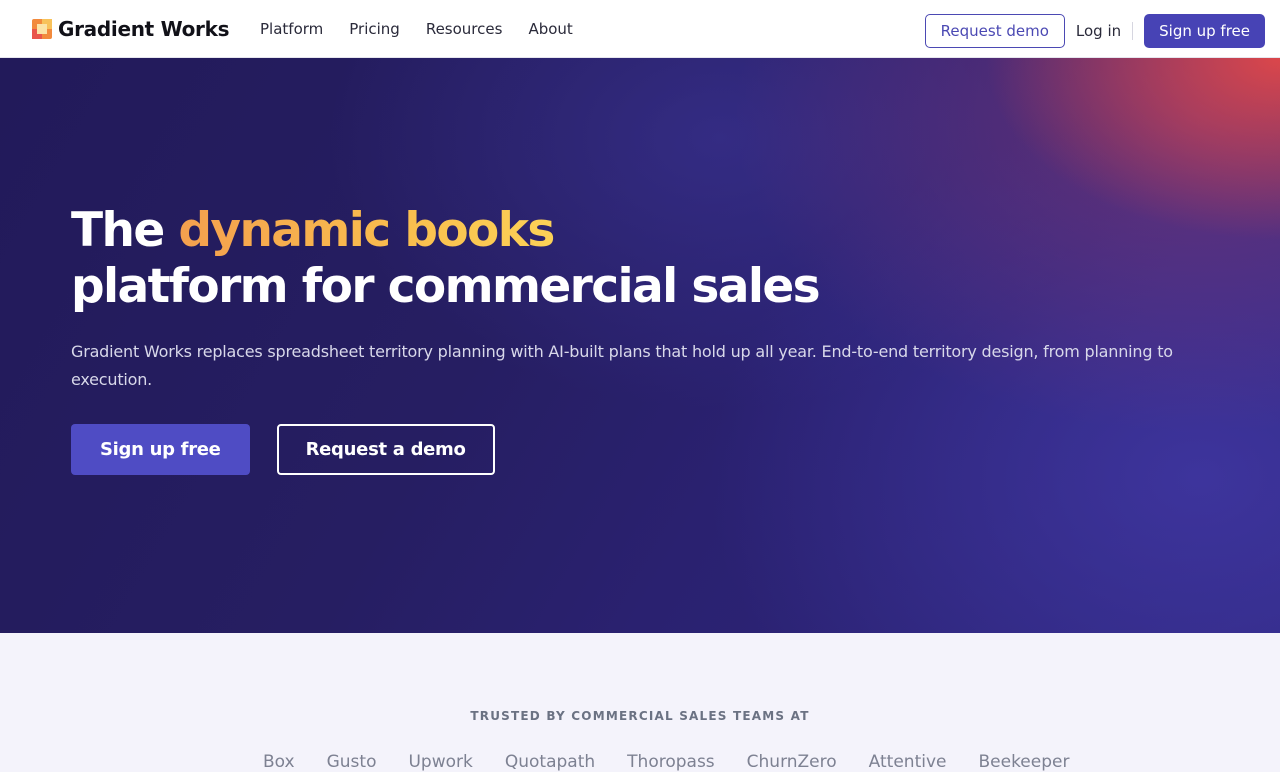 This screenshot has width=1280, height=772. What do you see at coordinates (1098, 31) in the screenshot?
I see `login-link: Log in` at bounding box center [1098, 31].